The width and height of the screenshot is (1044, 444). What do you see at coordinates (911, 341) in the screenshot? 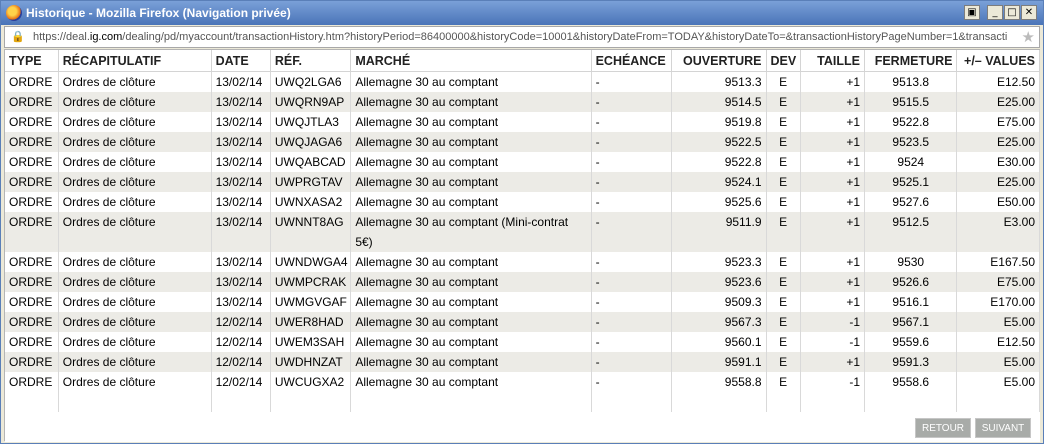
I see `cell-fermeture: 9559.6` at bounding box center [911, 341].